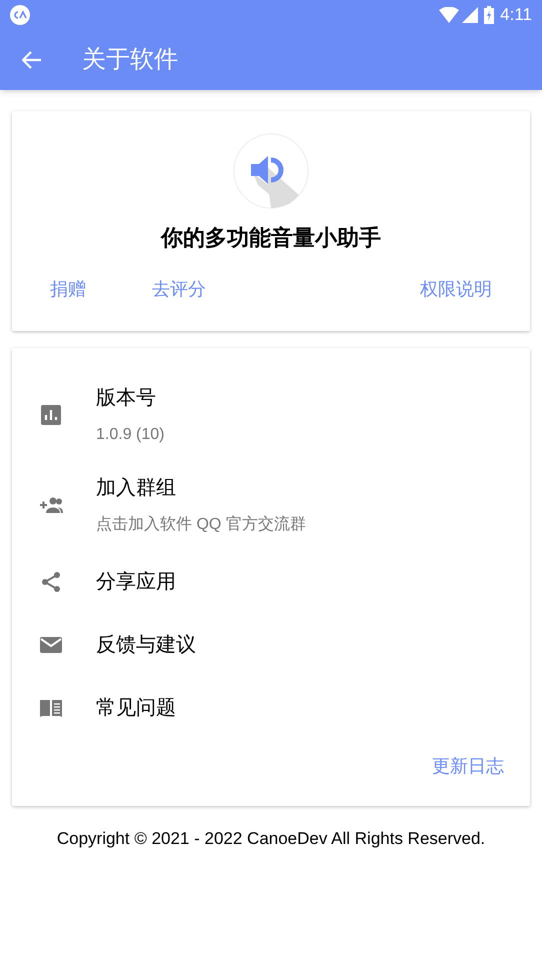  I want to click on battery-icon, so click(489, 15).